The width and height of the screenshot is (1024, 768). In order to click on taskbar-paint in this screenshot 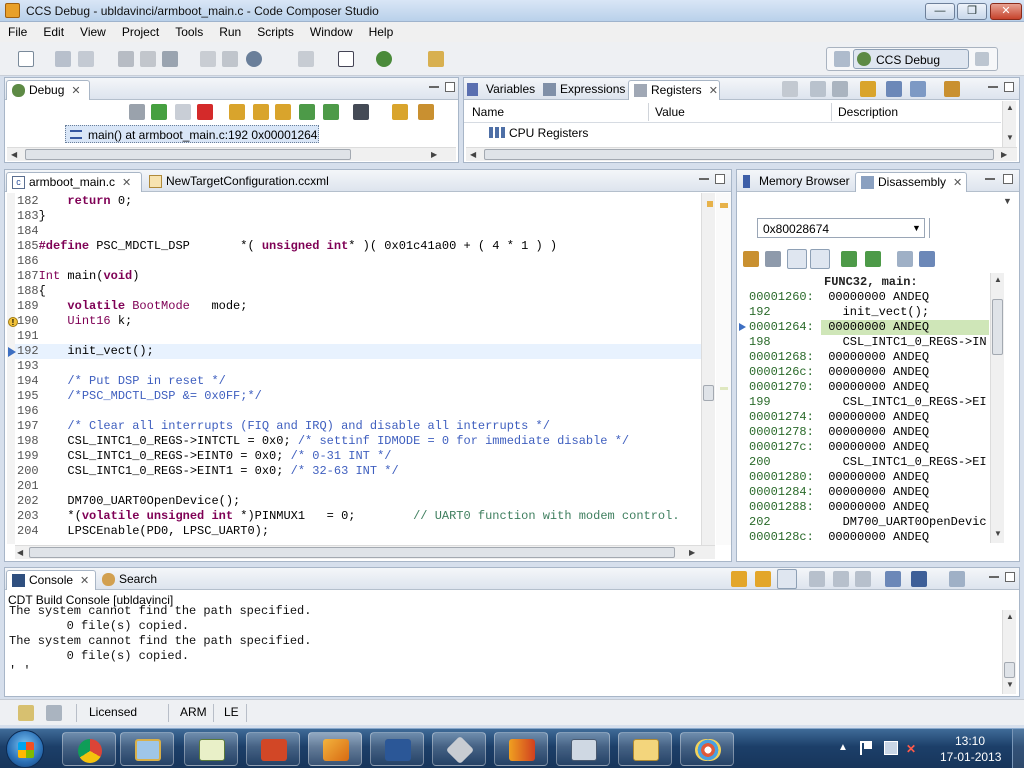, I will do `click(707, 749)`.